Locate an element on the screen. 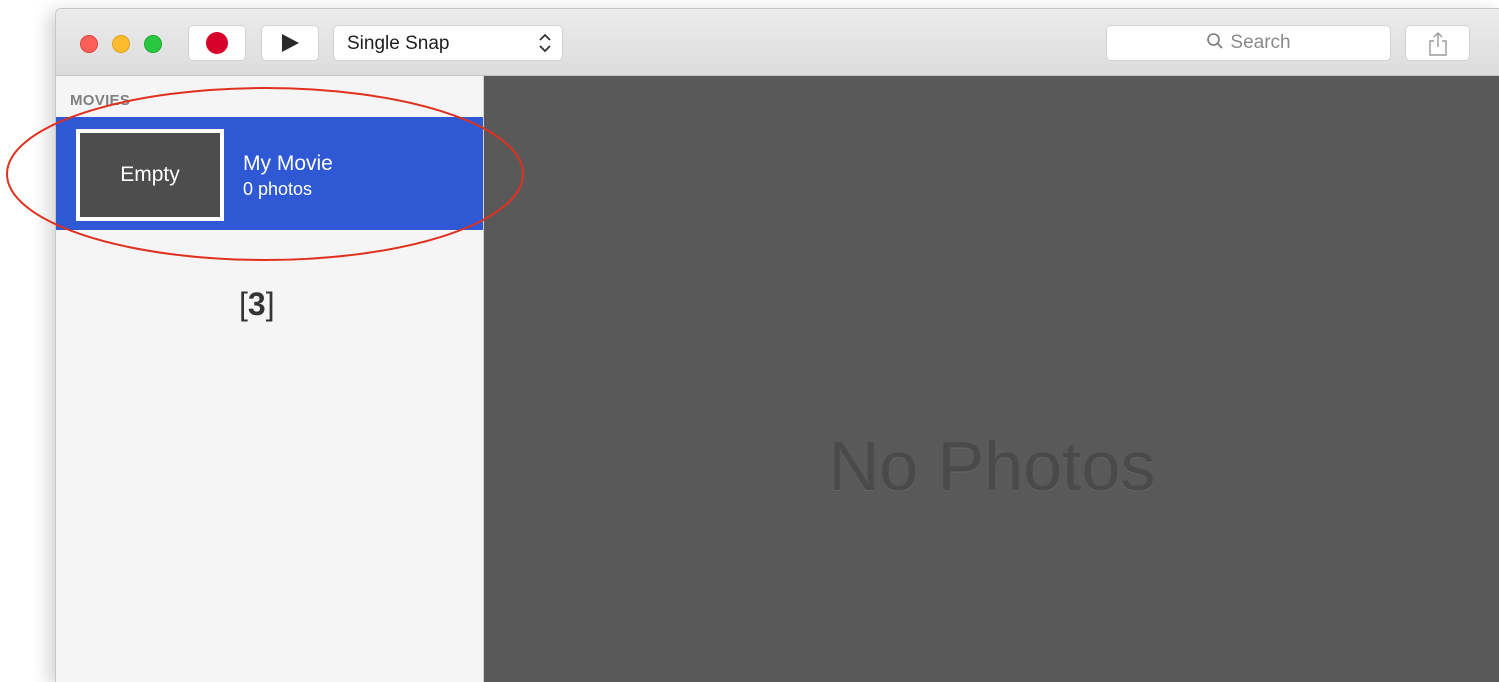 The height and width of the screenshot is (682, 1499). thumbnail-label: Empty is located at coordinates (150, 174).